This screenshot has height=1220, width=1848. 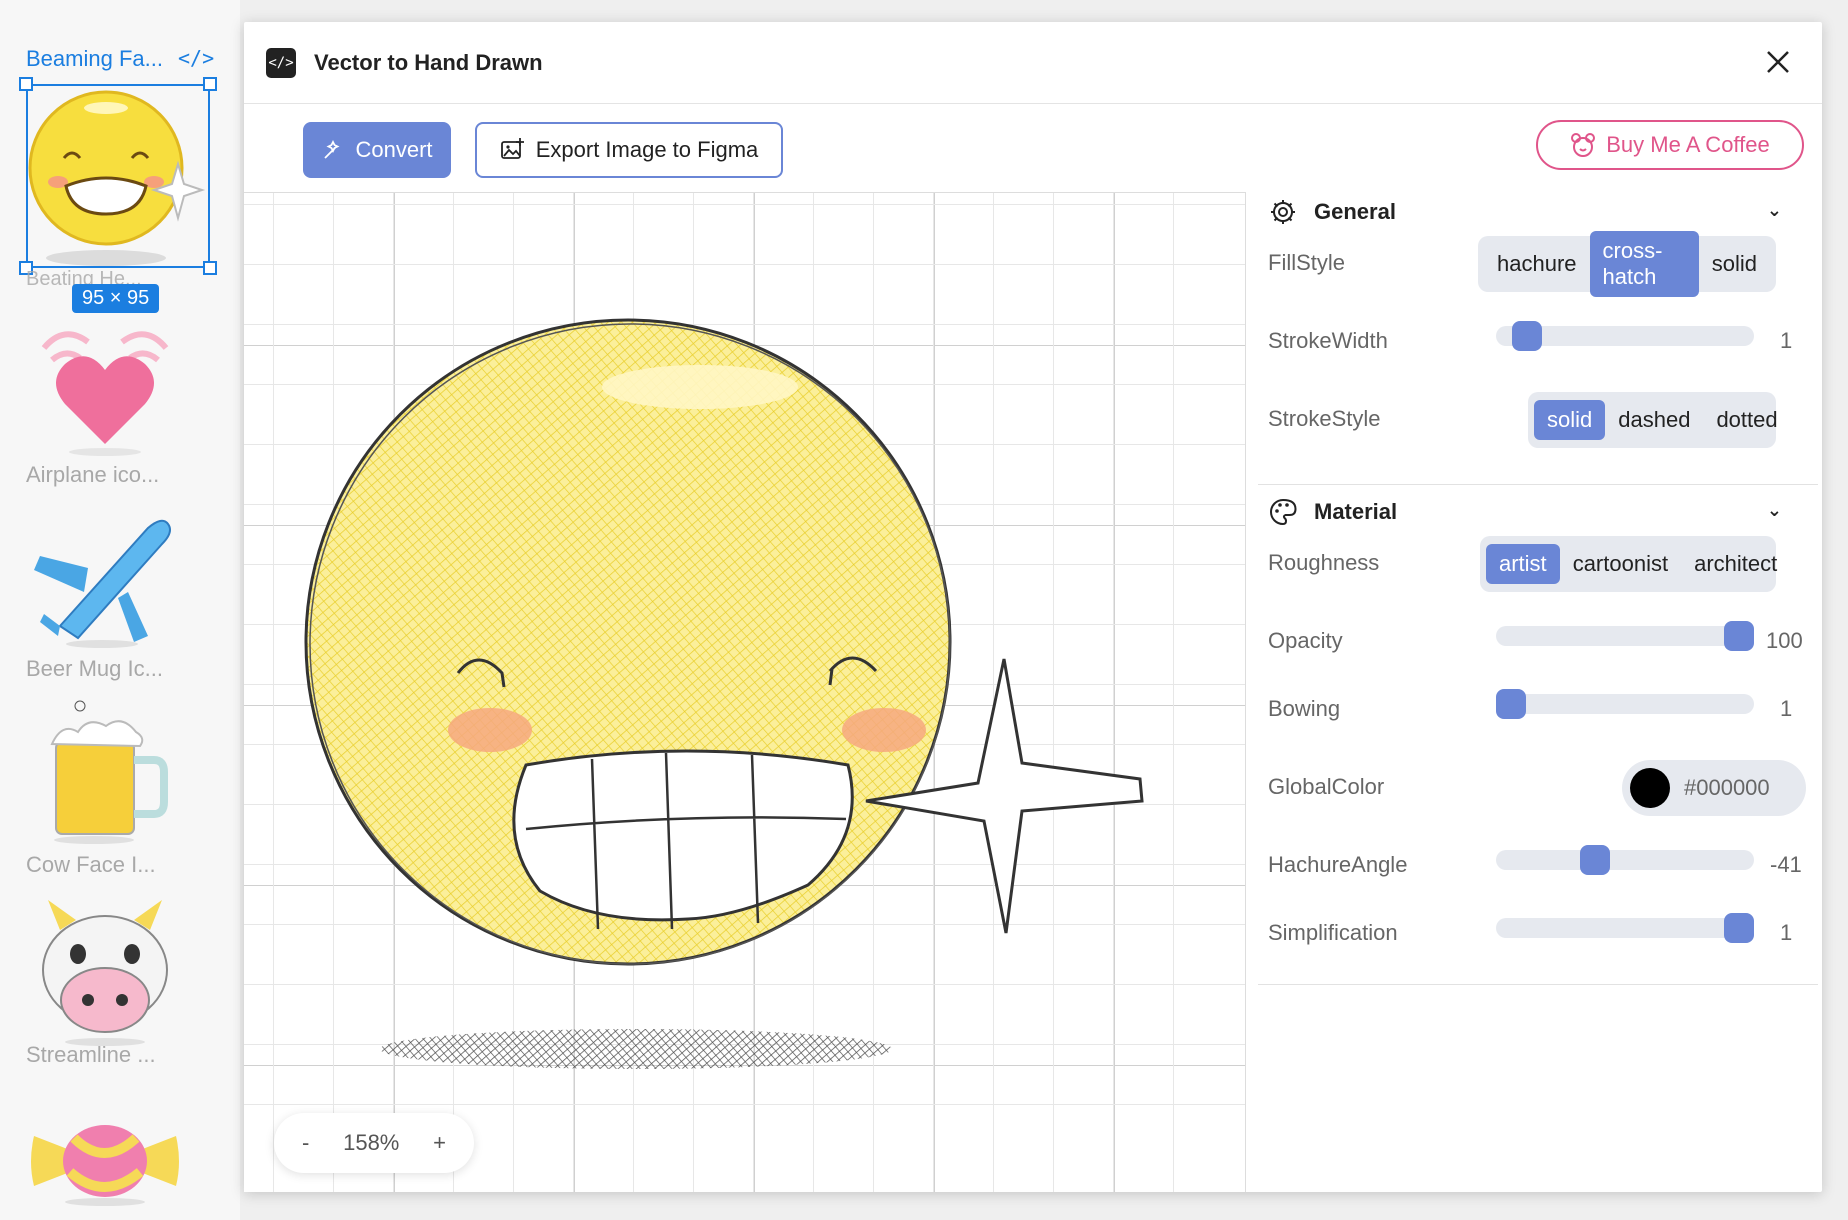 I want to click on strokestyle-option-dashed: dashed, so click(x=1654, y=420).